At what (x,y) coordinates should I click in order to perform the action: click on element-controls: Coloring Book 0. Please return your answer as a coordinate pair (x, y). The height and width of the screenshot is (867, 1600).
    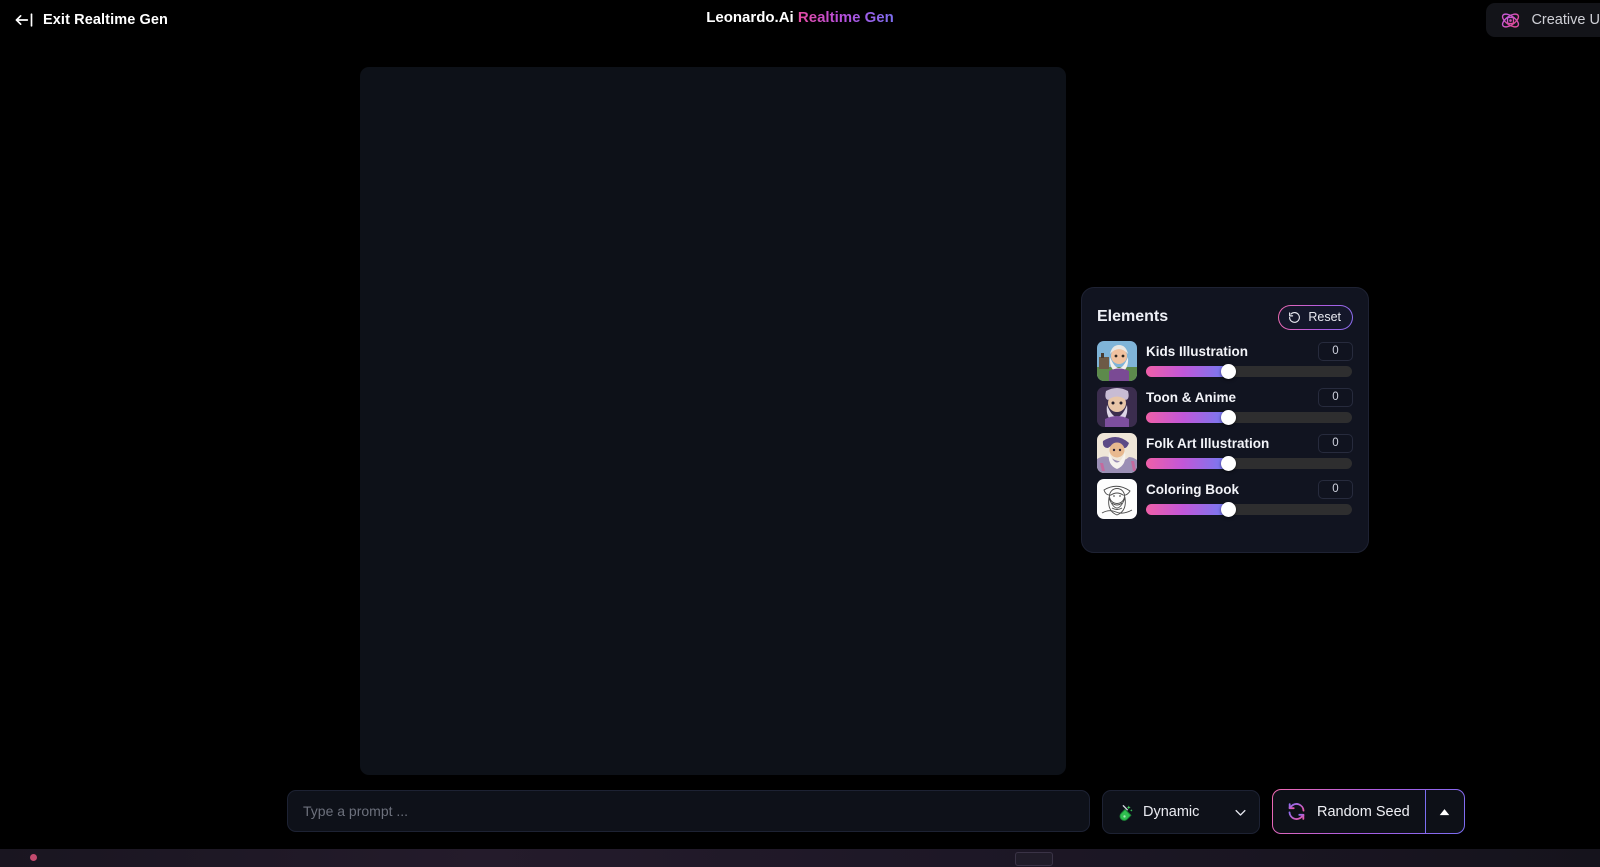
    Looking at the image, I should click on (1249, 498).